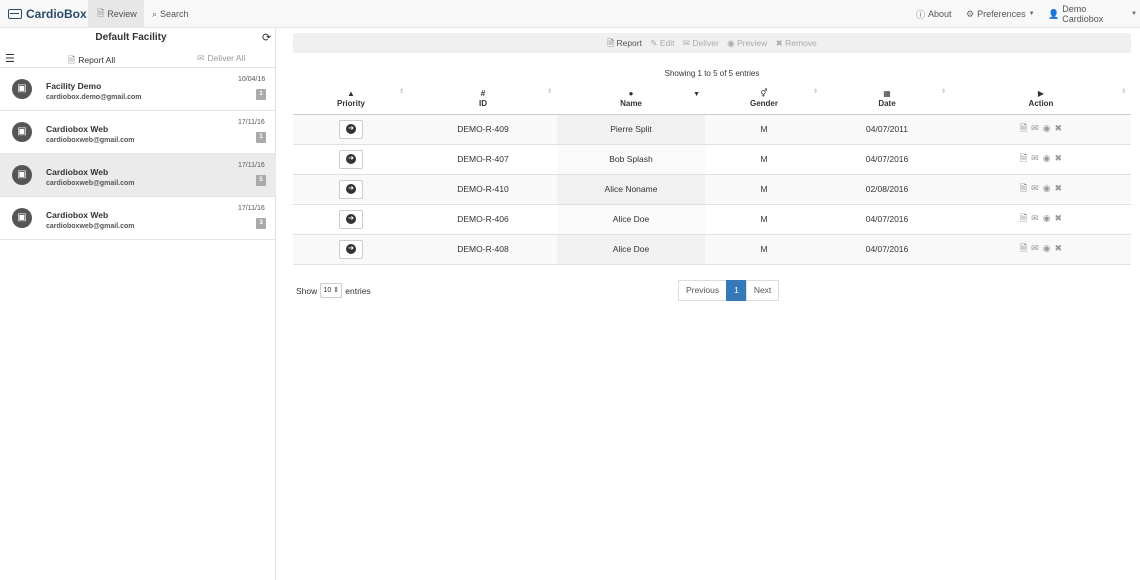 The width and height of the screenshot is (1140, 580). Describe the element at coordinates (331, 290) in the screenshot. I see `page-size-select: 10 ⇕` at that location.